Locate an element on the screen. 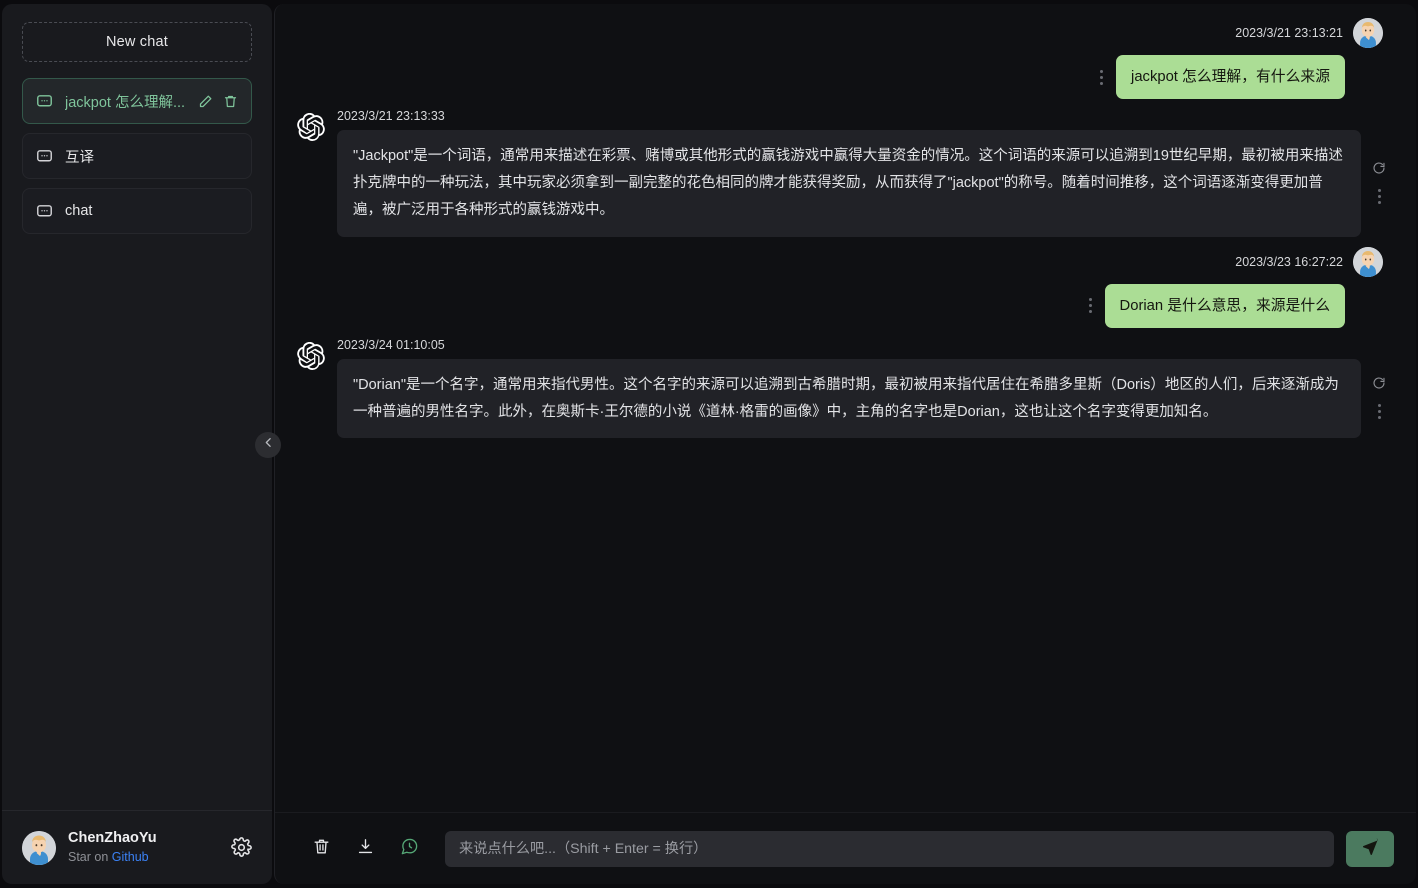  sidebar-footer: ChenZhaoYu Star on Github is located at coordinates (137, 847).